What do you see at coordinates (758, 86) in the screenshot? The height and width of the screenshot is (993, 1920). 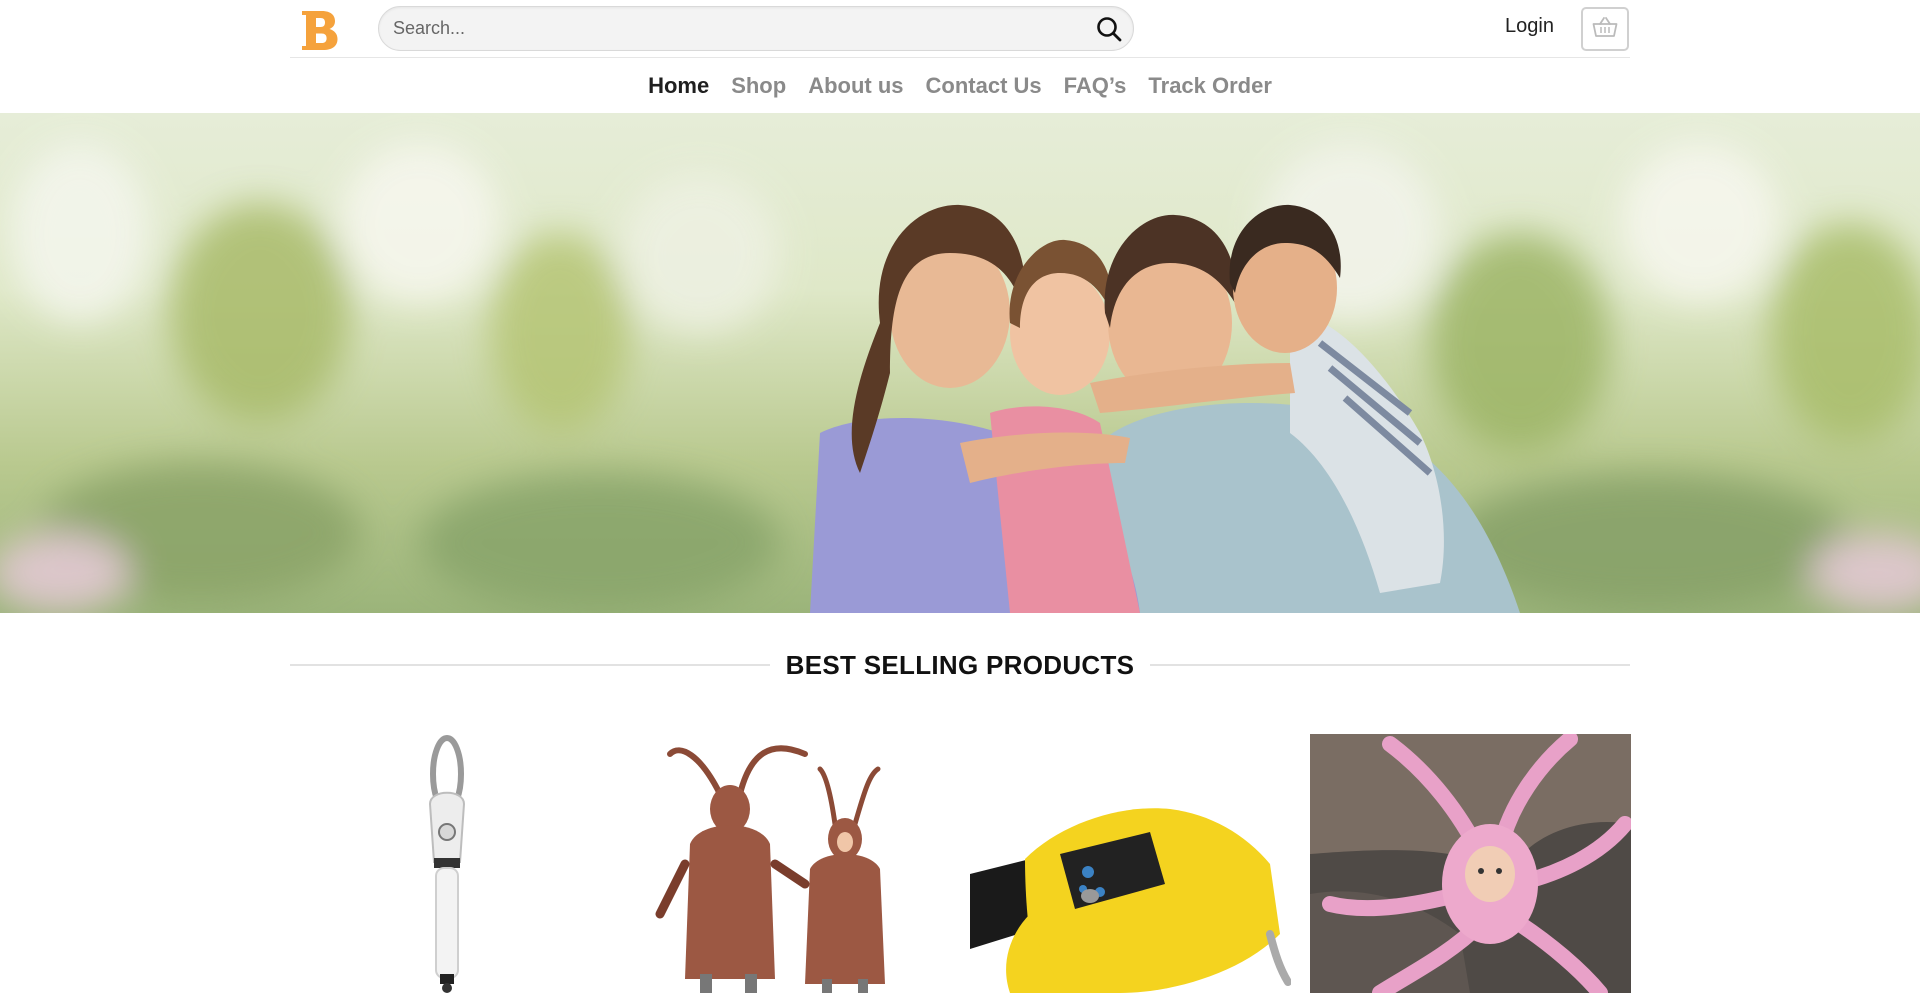 I see `nav-item-shop: Shop` at bounding box center [758, 86].